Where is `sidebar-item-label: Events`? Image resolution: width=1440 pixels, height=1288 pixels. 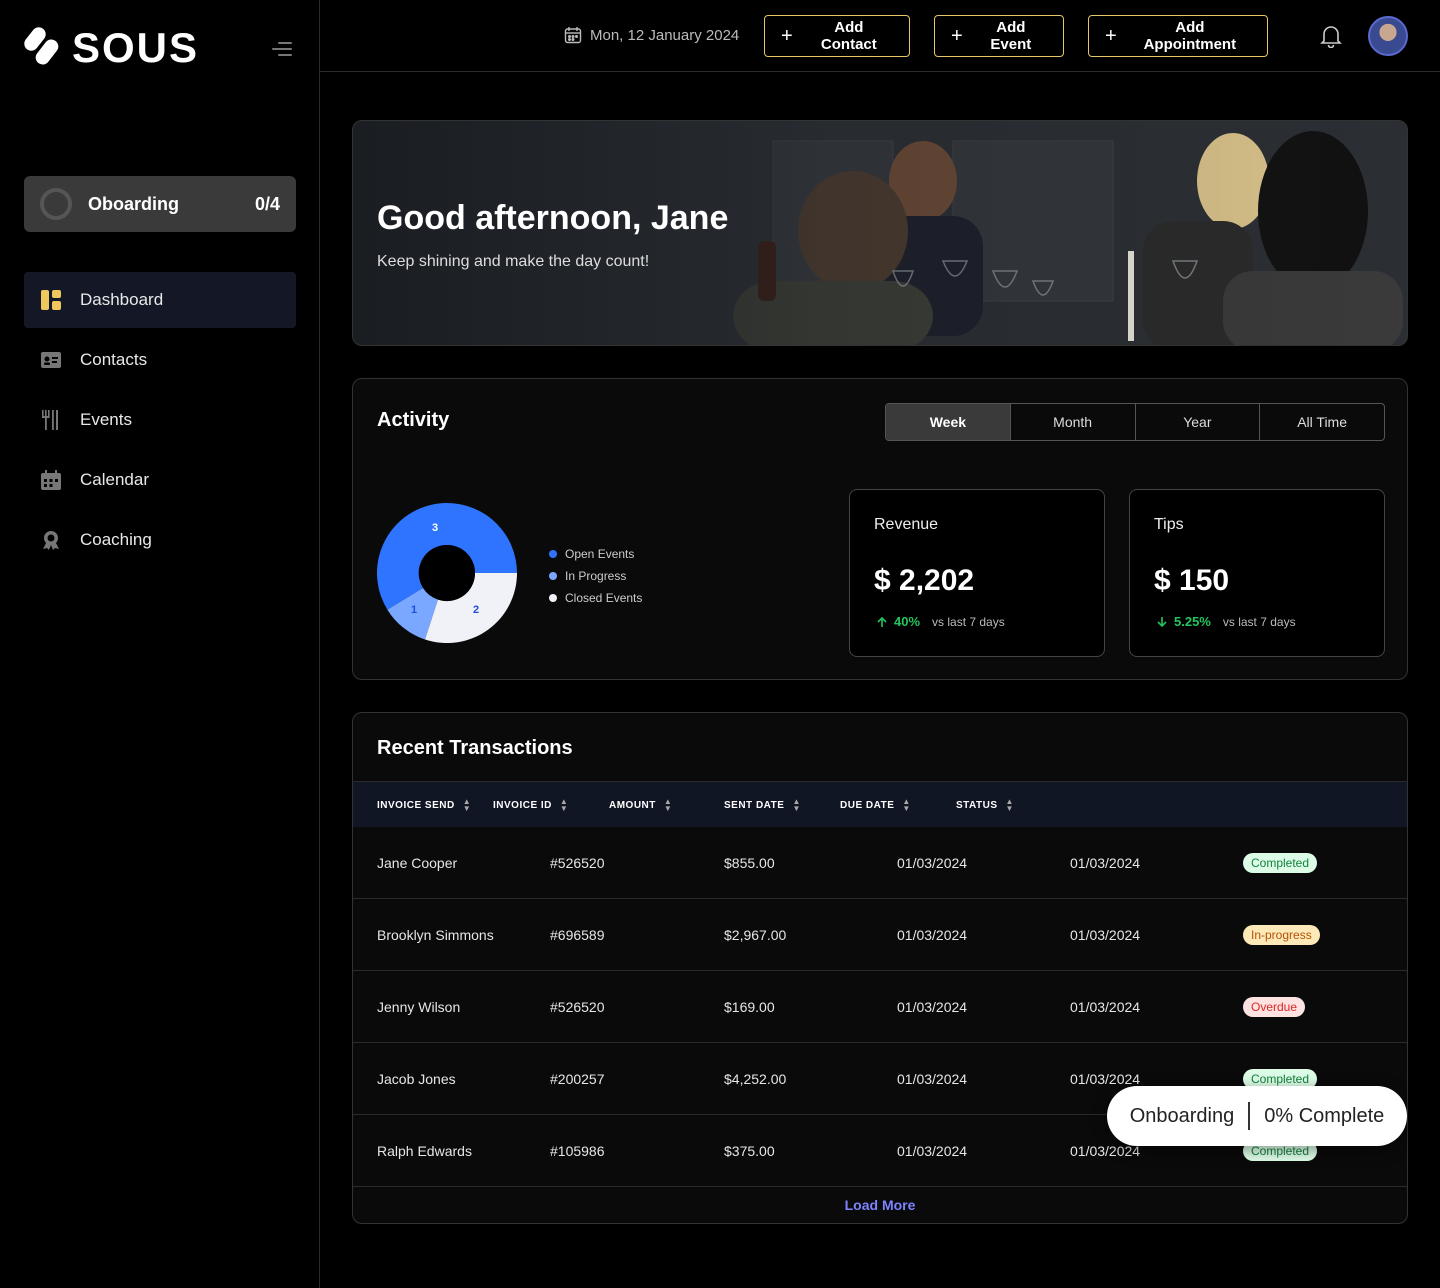 sidebar-item-label: Events is located at coordinates (106, 419).